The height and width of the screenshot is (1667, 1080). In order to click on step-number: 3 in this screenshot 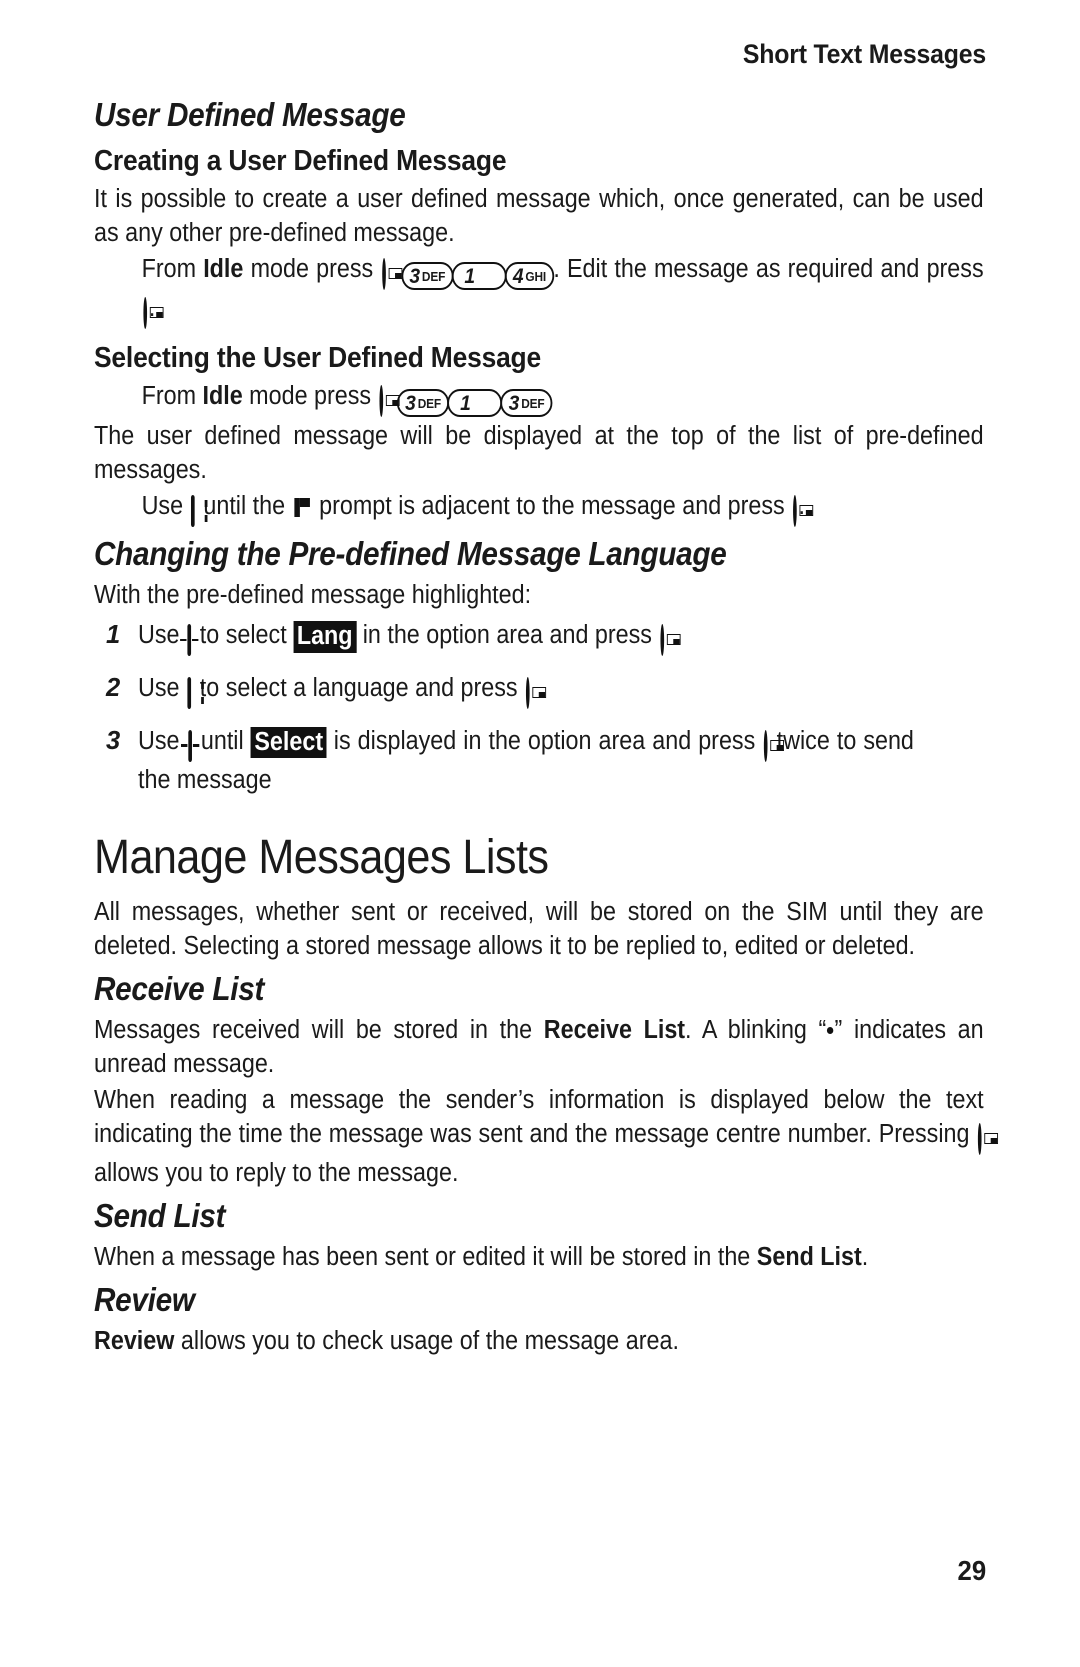, I will do `click(113, 740)`.